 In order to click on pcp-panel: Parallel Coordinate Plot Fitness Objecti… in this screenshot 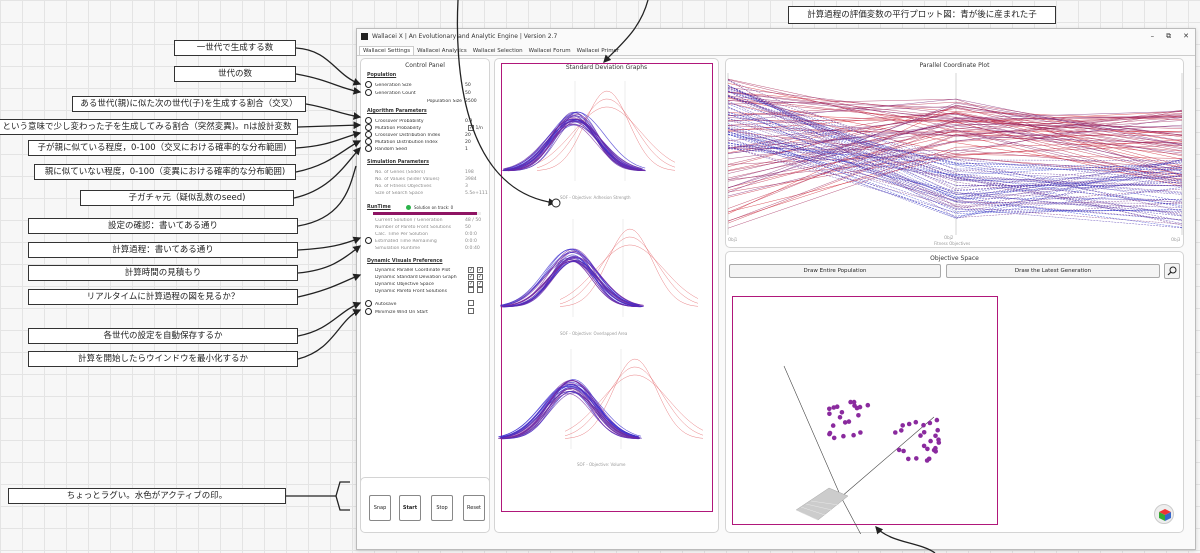, I will do `click(954, 153)`.